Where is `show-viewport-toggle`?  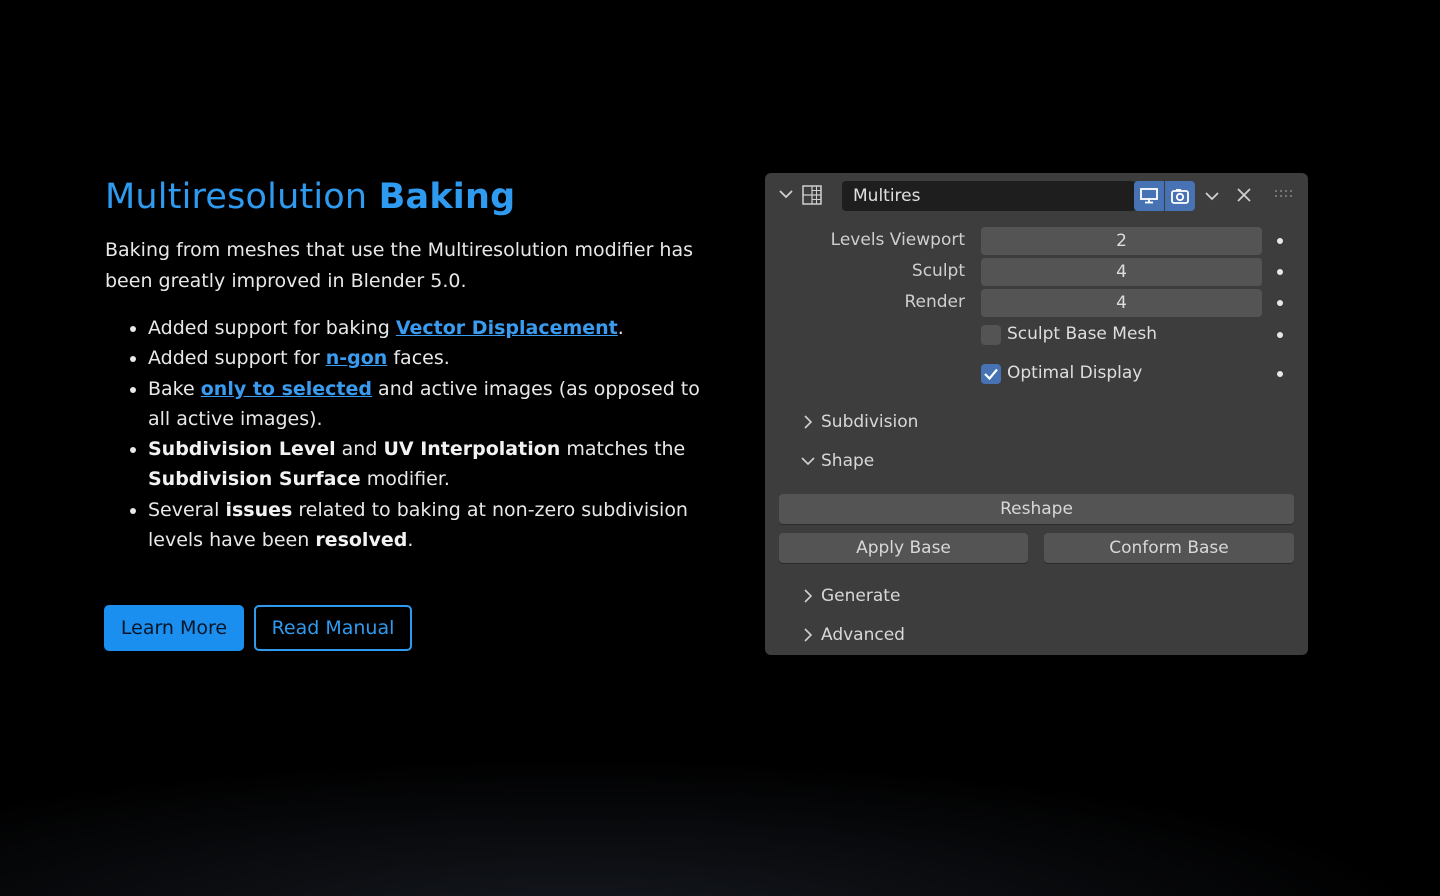
show-viewport-toggle is located at coordinates (1149, 196).